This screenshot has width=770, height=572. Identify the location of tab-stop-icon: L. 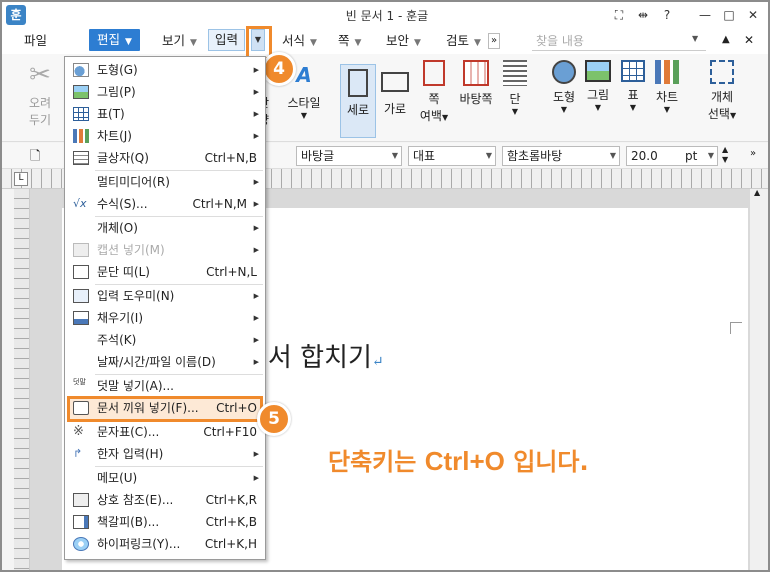
(21, 179).